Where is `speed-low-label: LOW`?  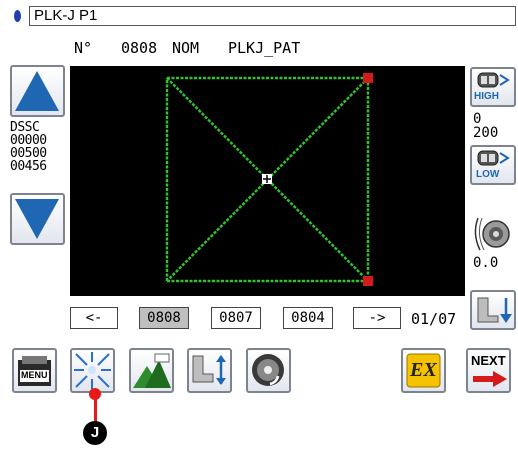
speed-low-label: LOW is located at coordinates (488, 174).